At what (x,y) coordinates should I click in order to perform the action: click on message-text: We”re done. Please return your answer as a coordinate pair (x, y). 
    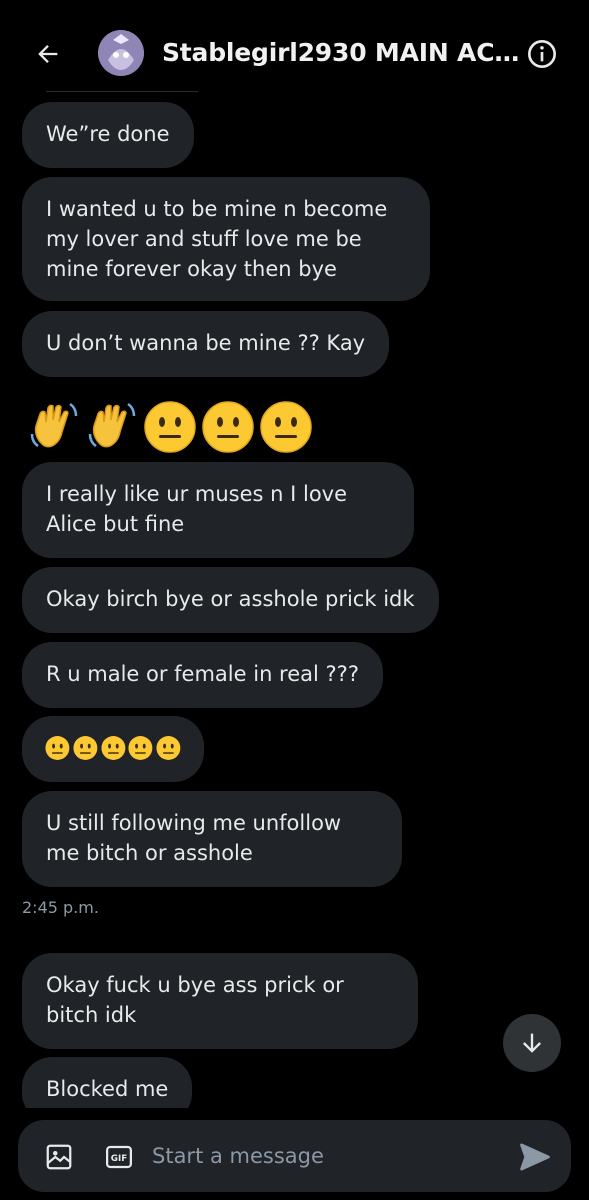
    Looking at the image, I should click on (108, 134).